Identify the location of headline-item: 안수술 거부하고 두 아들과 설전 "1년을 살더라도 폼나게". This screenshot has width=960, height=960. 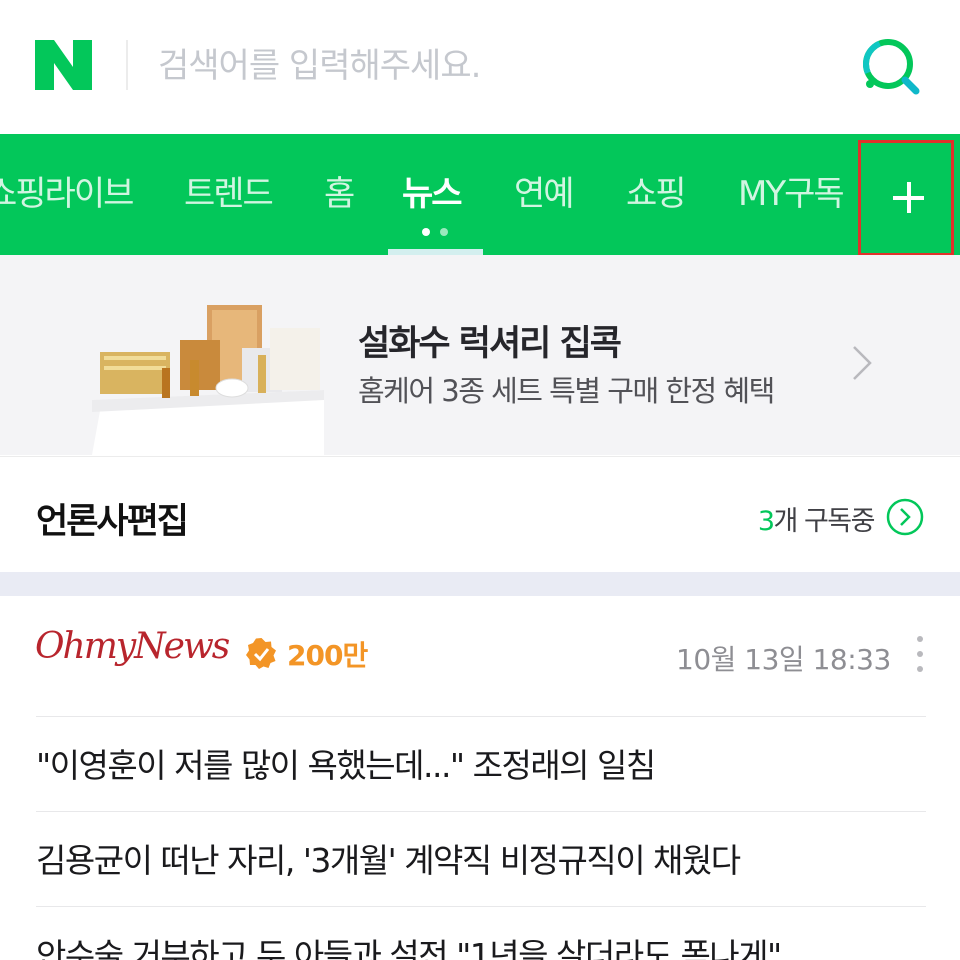
(481, 933).